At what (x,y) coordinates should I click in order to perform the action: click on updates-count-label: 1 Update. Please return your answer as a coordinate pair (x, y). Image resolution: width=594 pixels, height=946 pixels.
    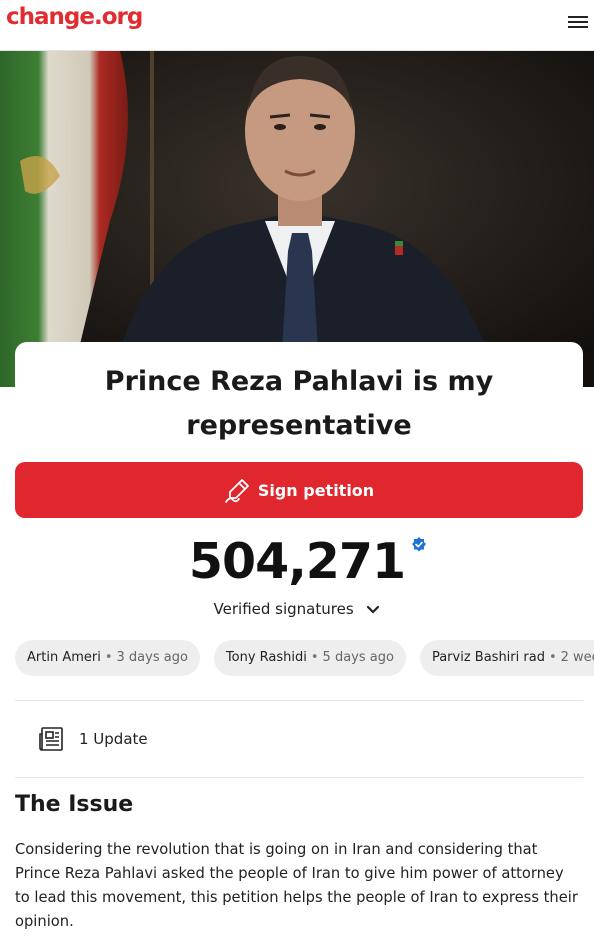
    Looking at the image, I should click on (113, 739).